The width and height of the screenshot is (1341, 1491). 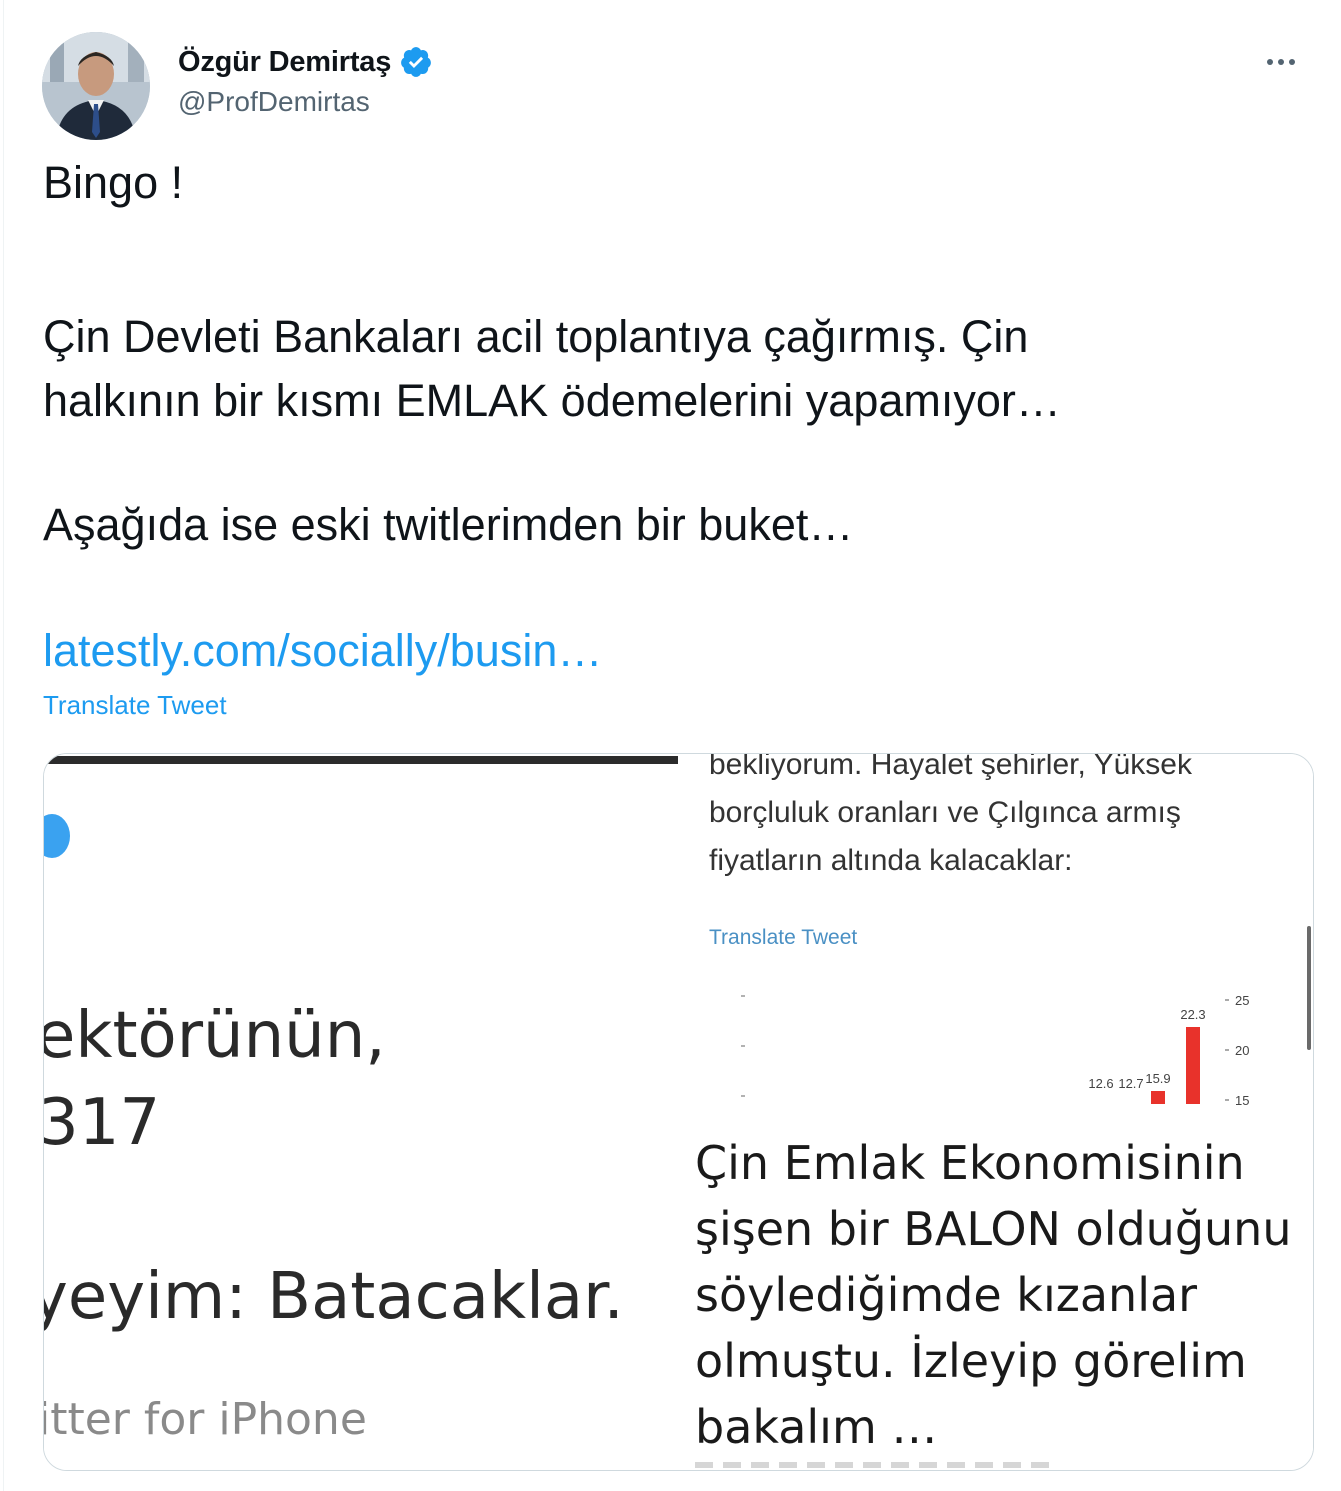 What do you see at coordinates (57, 836) in the screenshot?
I see `verified-badge-fragment-icon` at bounding box center [57, 836].